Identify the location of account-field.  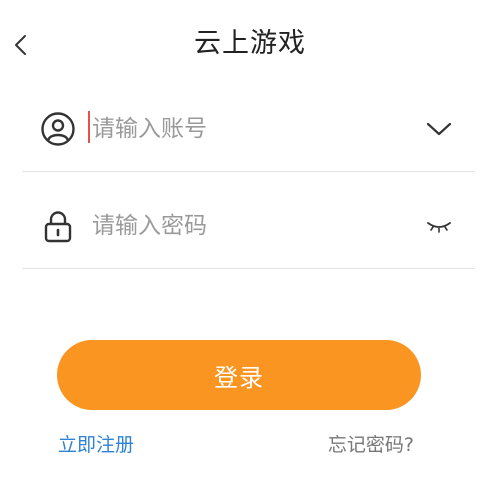
(248, 131).